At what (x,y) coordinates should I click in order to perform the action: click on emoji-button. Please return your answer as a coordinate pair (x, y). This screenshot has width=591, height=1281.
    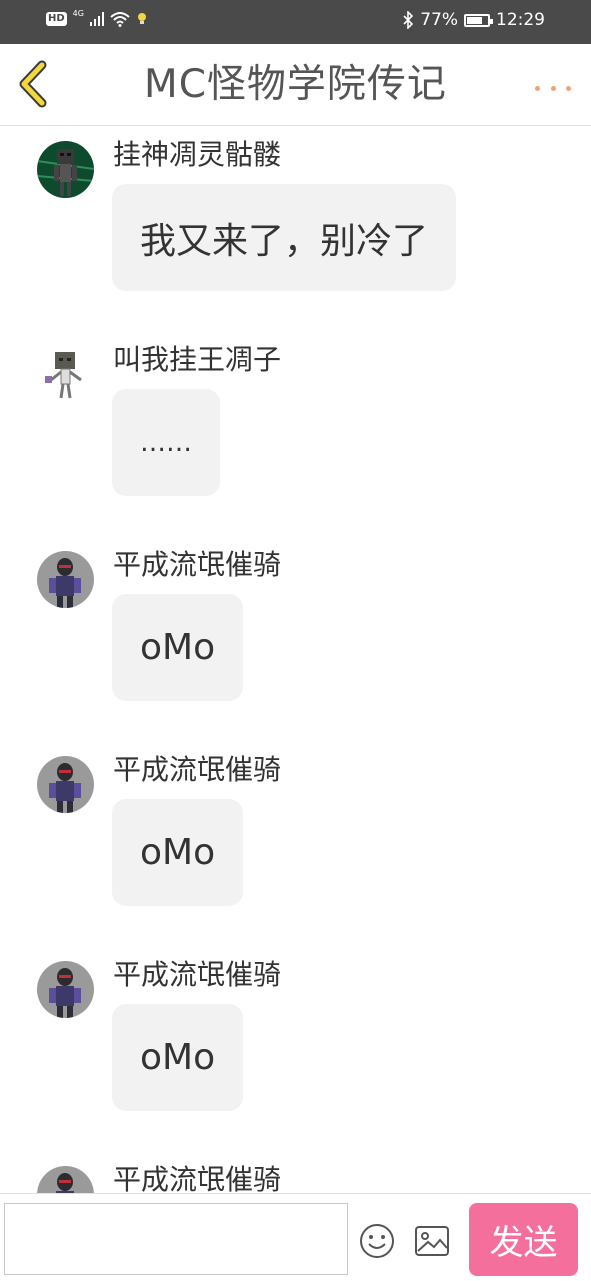
    Looking at the image, I should click on (377, 1241).